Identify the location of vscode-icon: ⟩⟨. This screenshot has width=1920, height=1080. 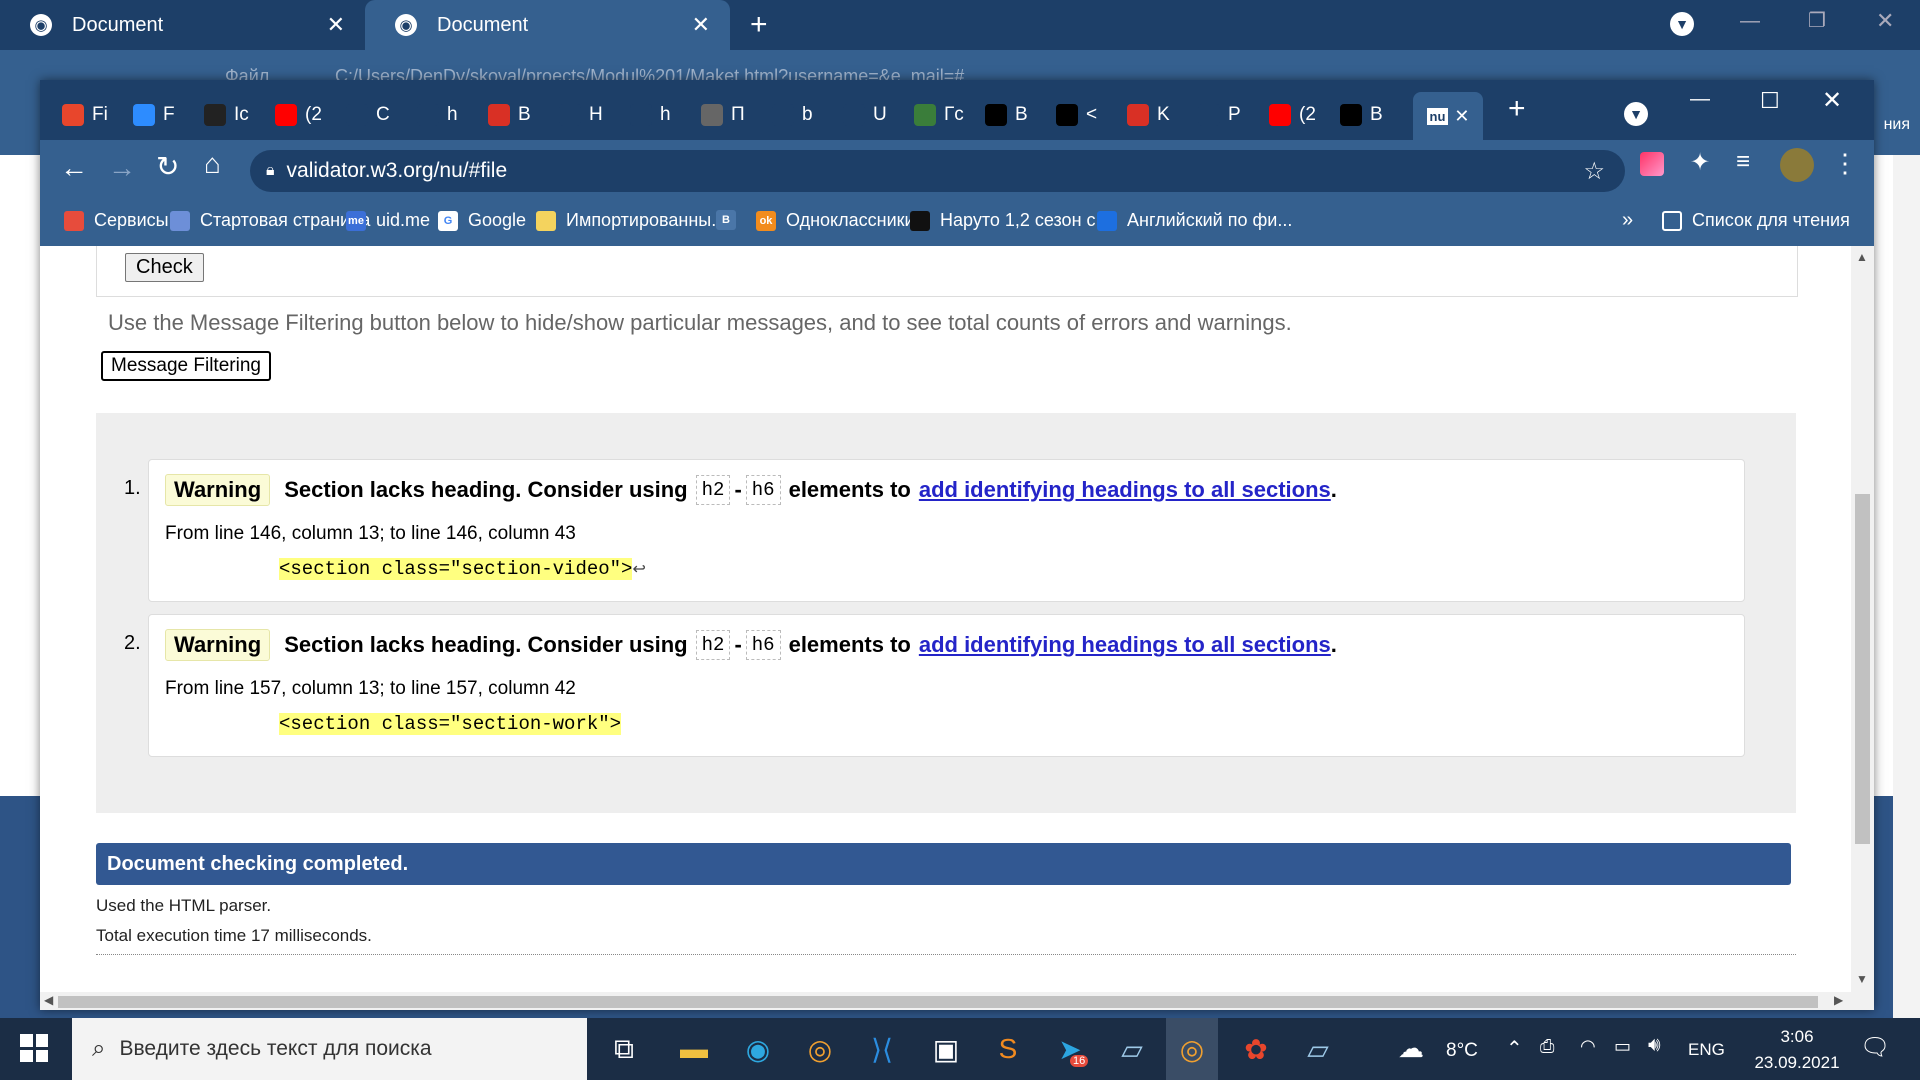
(882, 1049).